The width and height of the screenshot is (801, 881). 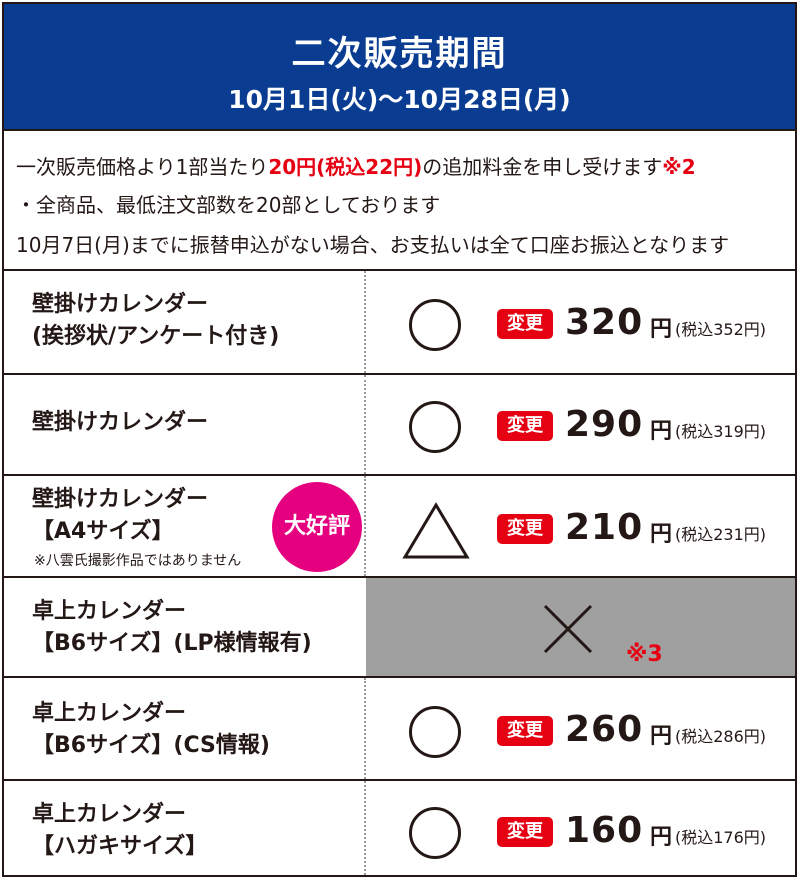 What do you see at coordinates (721, 329) in the screenshot?
I see `price-tax-included: (税込352円)` at bounding box center [721, 329].